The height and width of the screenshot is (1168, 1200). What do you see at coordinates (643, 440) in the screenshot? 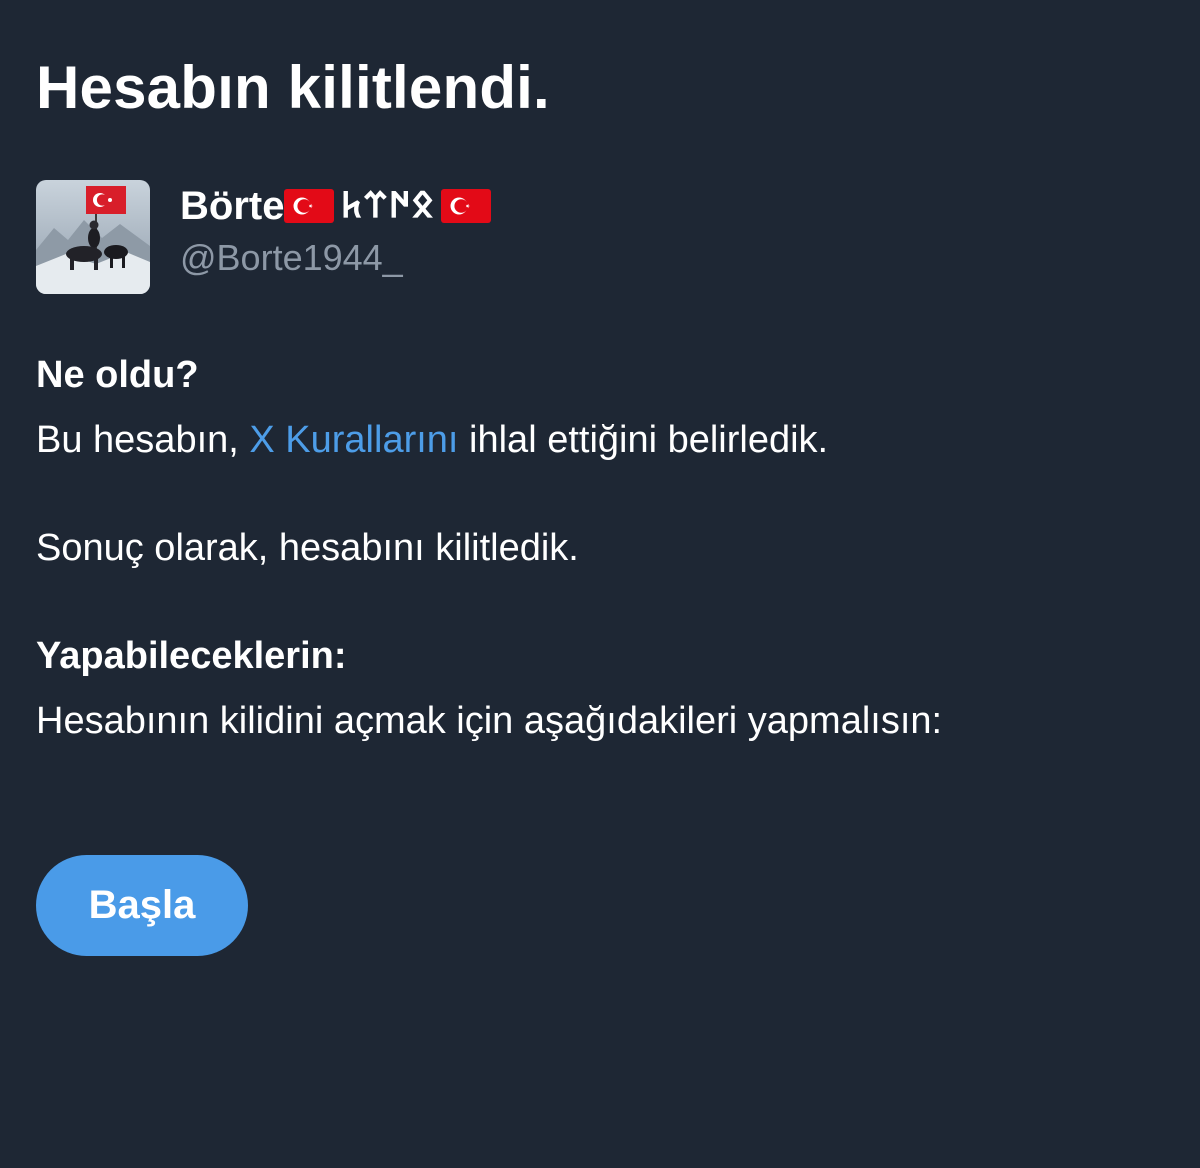
I see `violation-text-after: ihlal ettiğini belirledik.` at bounding box center [643, 440].